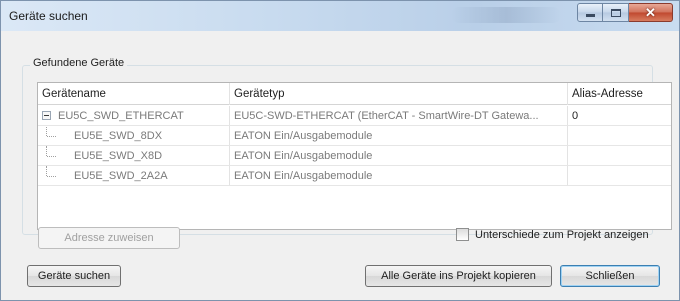 Image resolution: width=680 pixels, height=301 pixels. I want to click on title-bar: Geräte suchen ✕, so click(340, 16).